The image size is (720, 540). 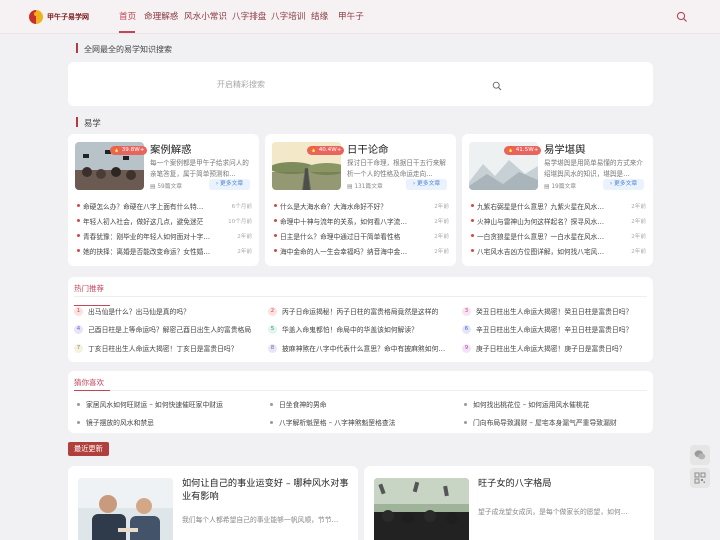 I want to click on category-title: 日干论命, so click(x=368, y=148).